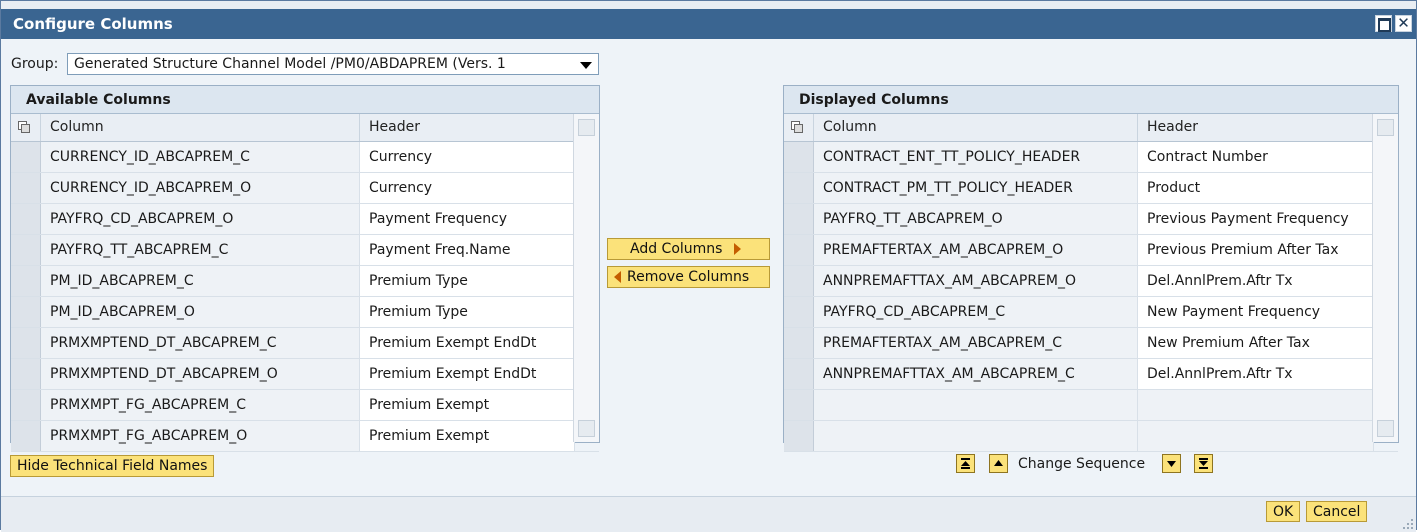 The width and height of the screenshot is (1417, 532). What do you see at coordinates (1385, 278) in the screenshot?
I see `displayed-scrollbar` at bounding box center [1385, 278].